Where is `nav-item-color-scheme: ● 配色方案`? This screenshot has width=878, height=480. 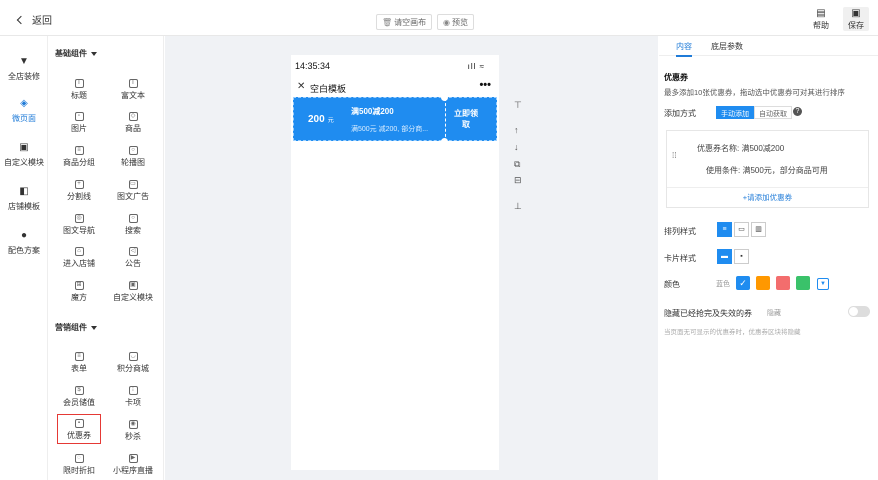
nav-item-color-scheme: ● 配色方案 is located at coordinates (24, 243).